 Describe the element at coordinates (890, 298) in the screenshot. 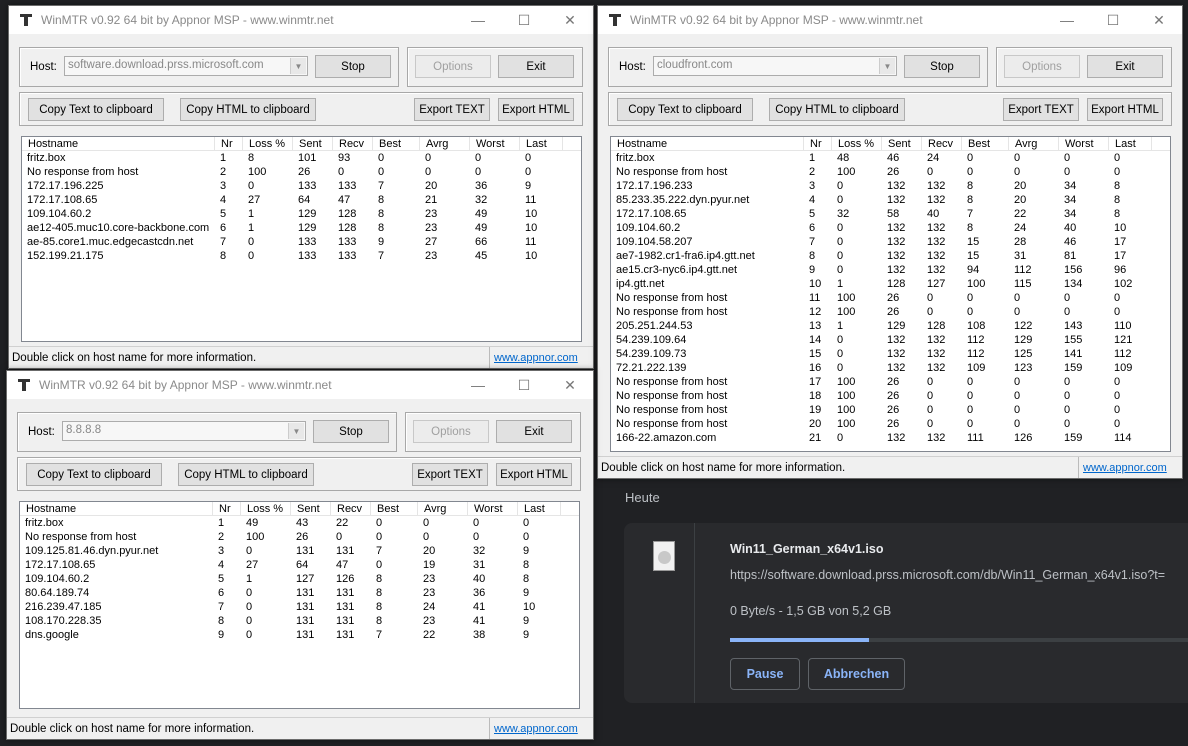

I see `table-row: No response from host 11 100 26 0 0 0 0 0` at that location.